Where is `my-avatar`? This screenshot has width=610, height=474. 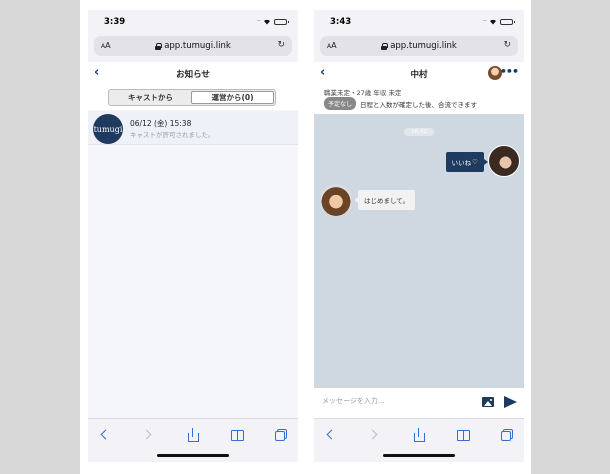 my-avatar is located at coordinates (504, 161).